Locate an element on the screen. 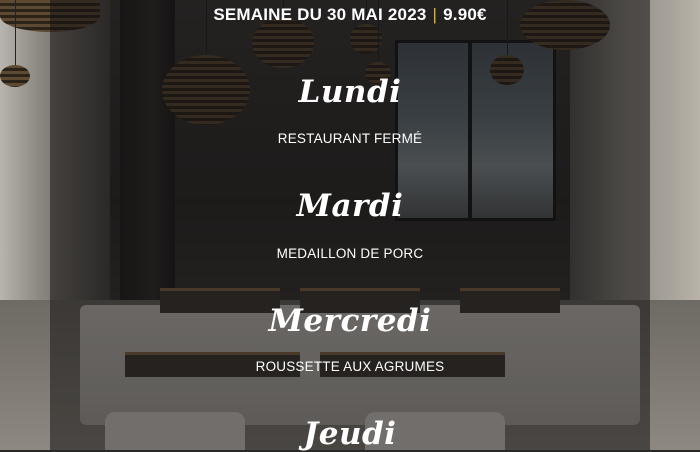 This screenshot has width=700, height=452. day-title-jeudi: Jeudi is located at coordinates (350, 434).